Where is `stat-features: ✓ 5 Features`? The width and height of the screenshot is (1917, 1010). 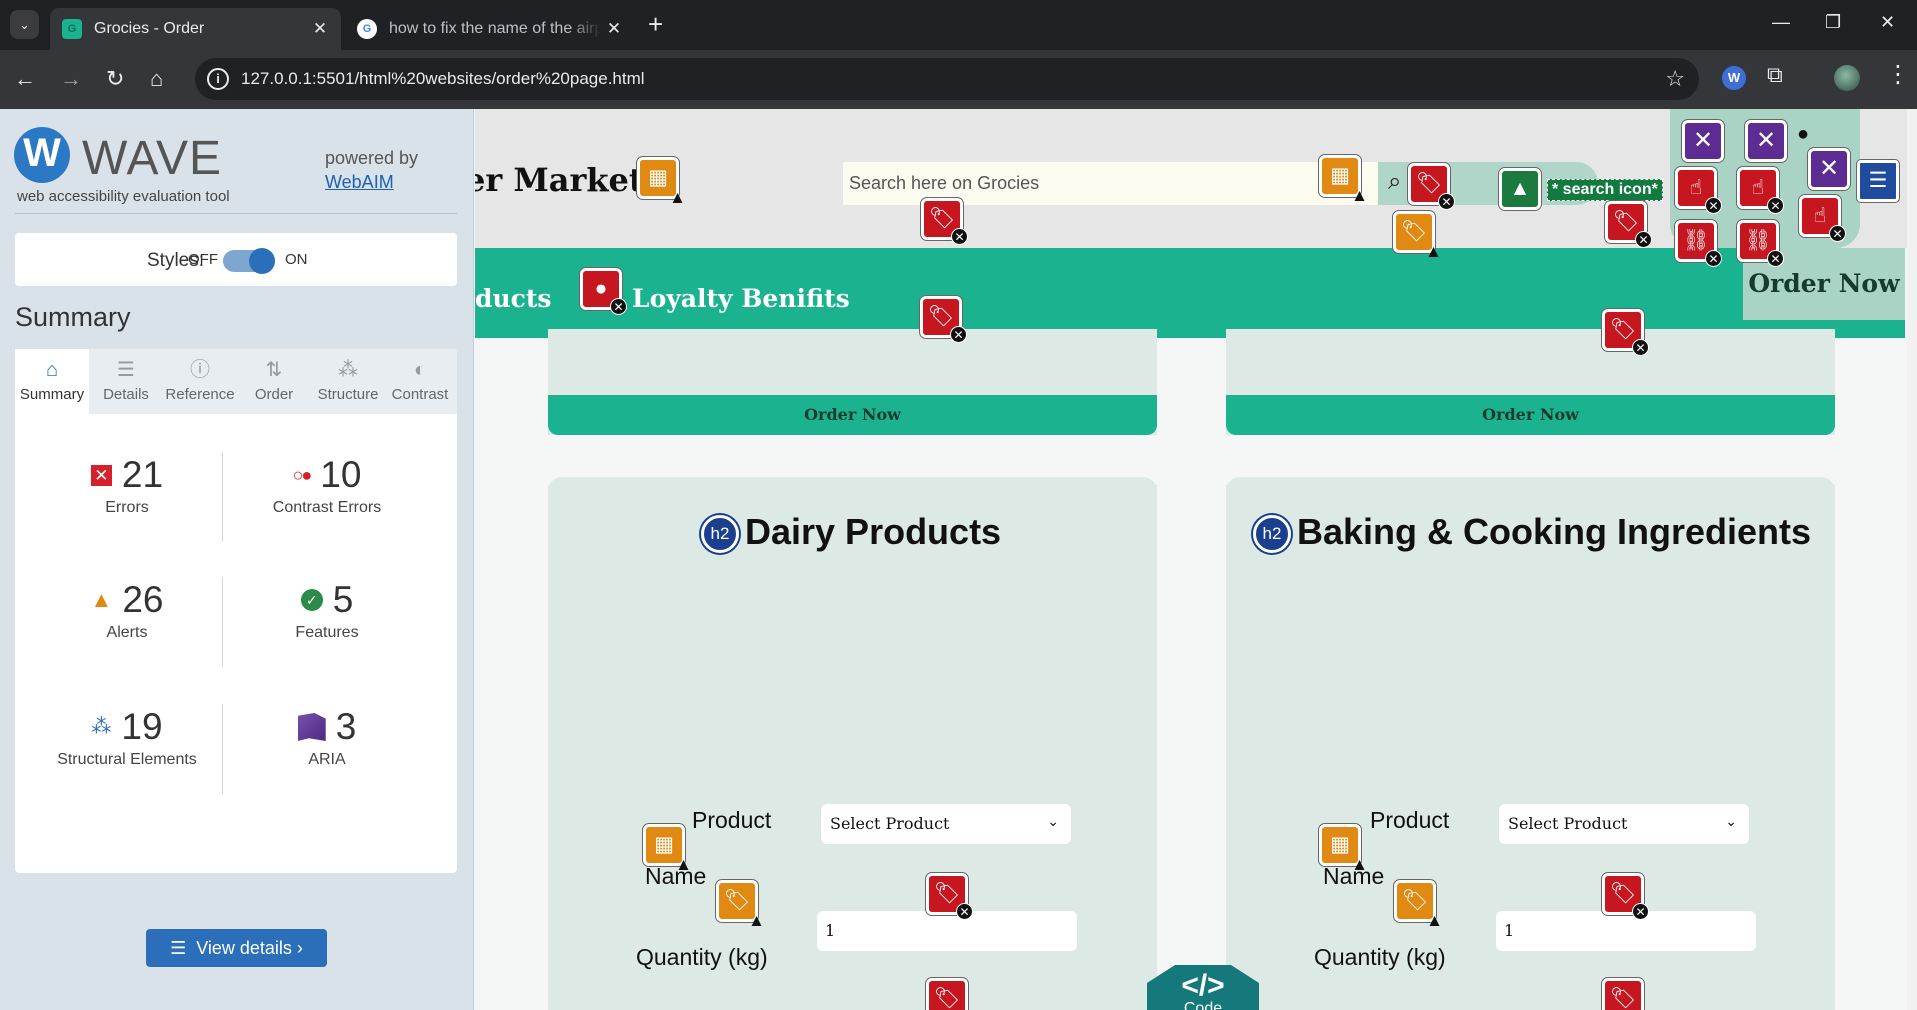
stat-features: ✓ 5 Features is located at coordinates (327, 610).